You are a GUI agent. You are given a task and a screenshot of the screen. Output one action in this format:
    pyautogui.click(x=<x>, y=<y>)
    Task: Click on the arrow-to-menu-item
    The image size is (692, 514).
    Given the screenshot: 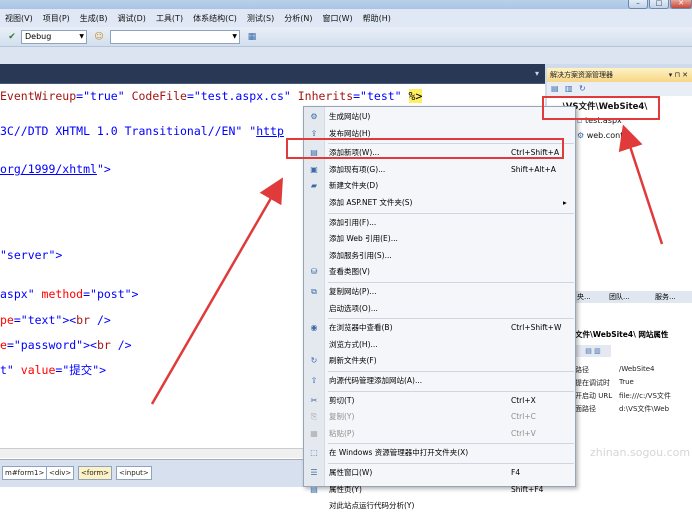 What is the action you would take?
    pyautogui.click(x=217, y=291)
    